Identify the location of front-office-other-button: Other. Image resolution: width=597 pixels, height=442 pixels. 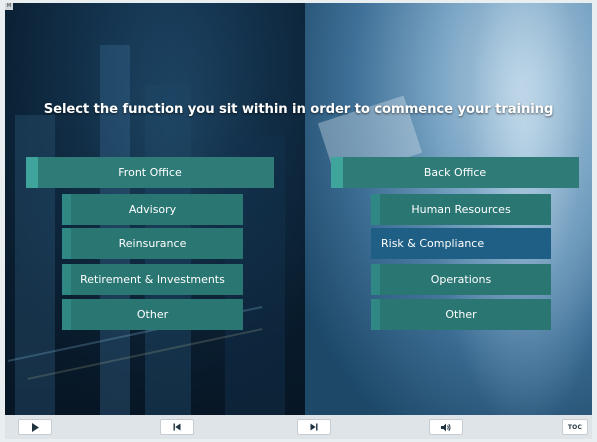
(152, 314).